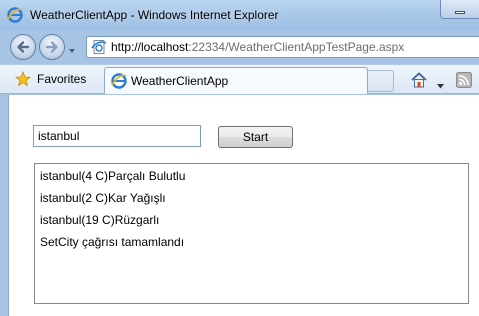  I want to click on favorites-button: Favorites, so click(56, 79).